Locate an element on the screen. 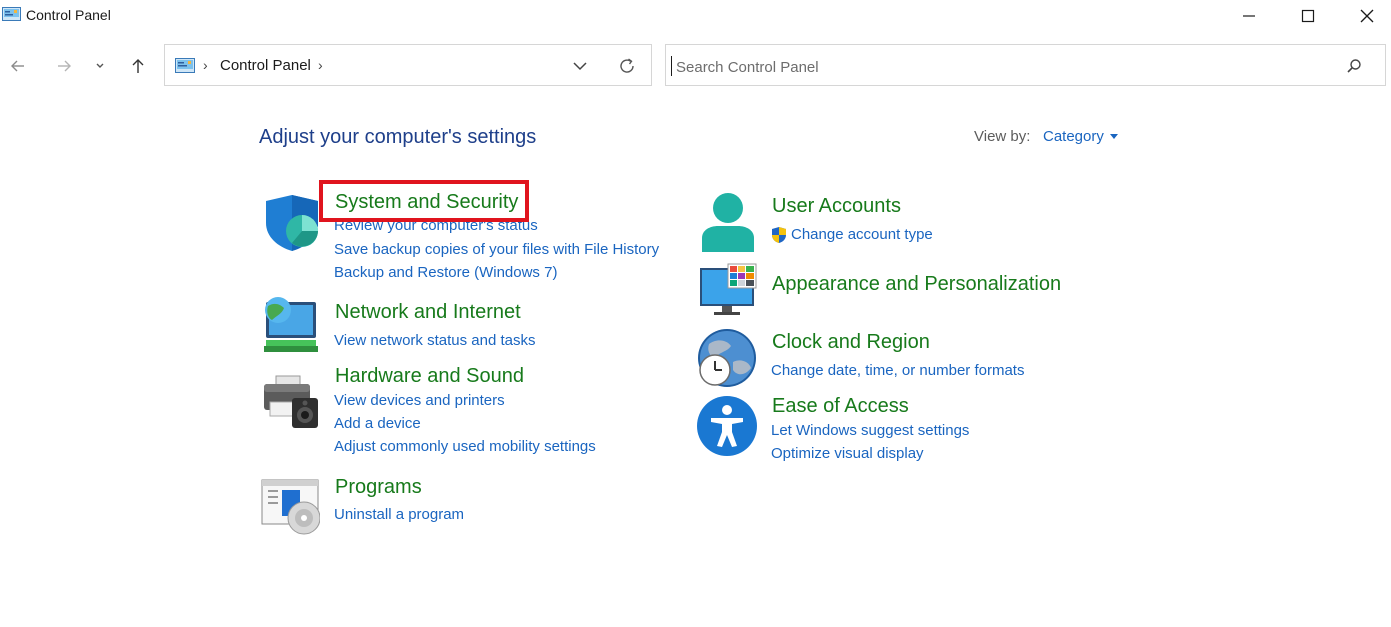  view-by-label: View by: is located at coordinates (1002, 136).